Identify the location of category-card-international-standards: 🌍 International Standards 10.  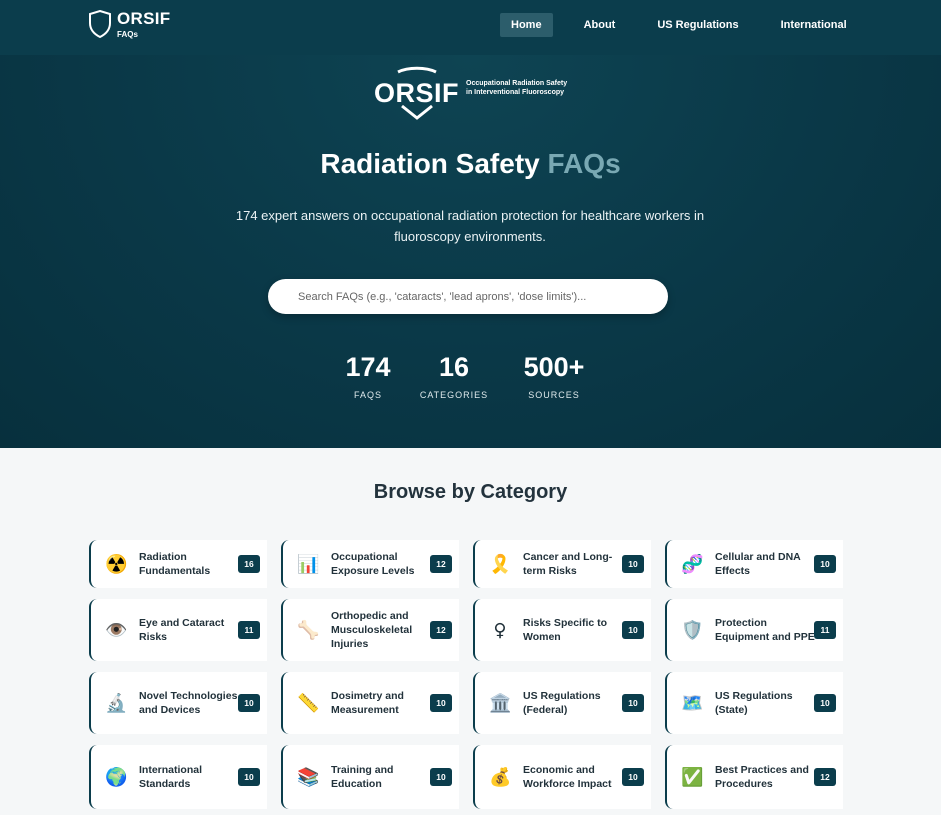
(178, 777).